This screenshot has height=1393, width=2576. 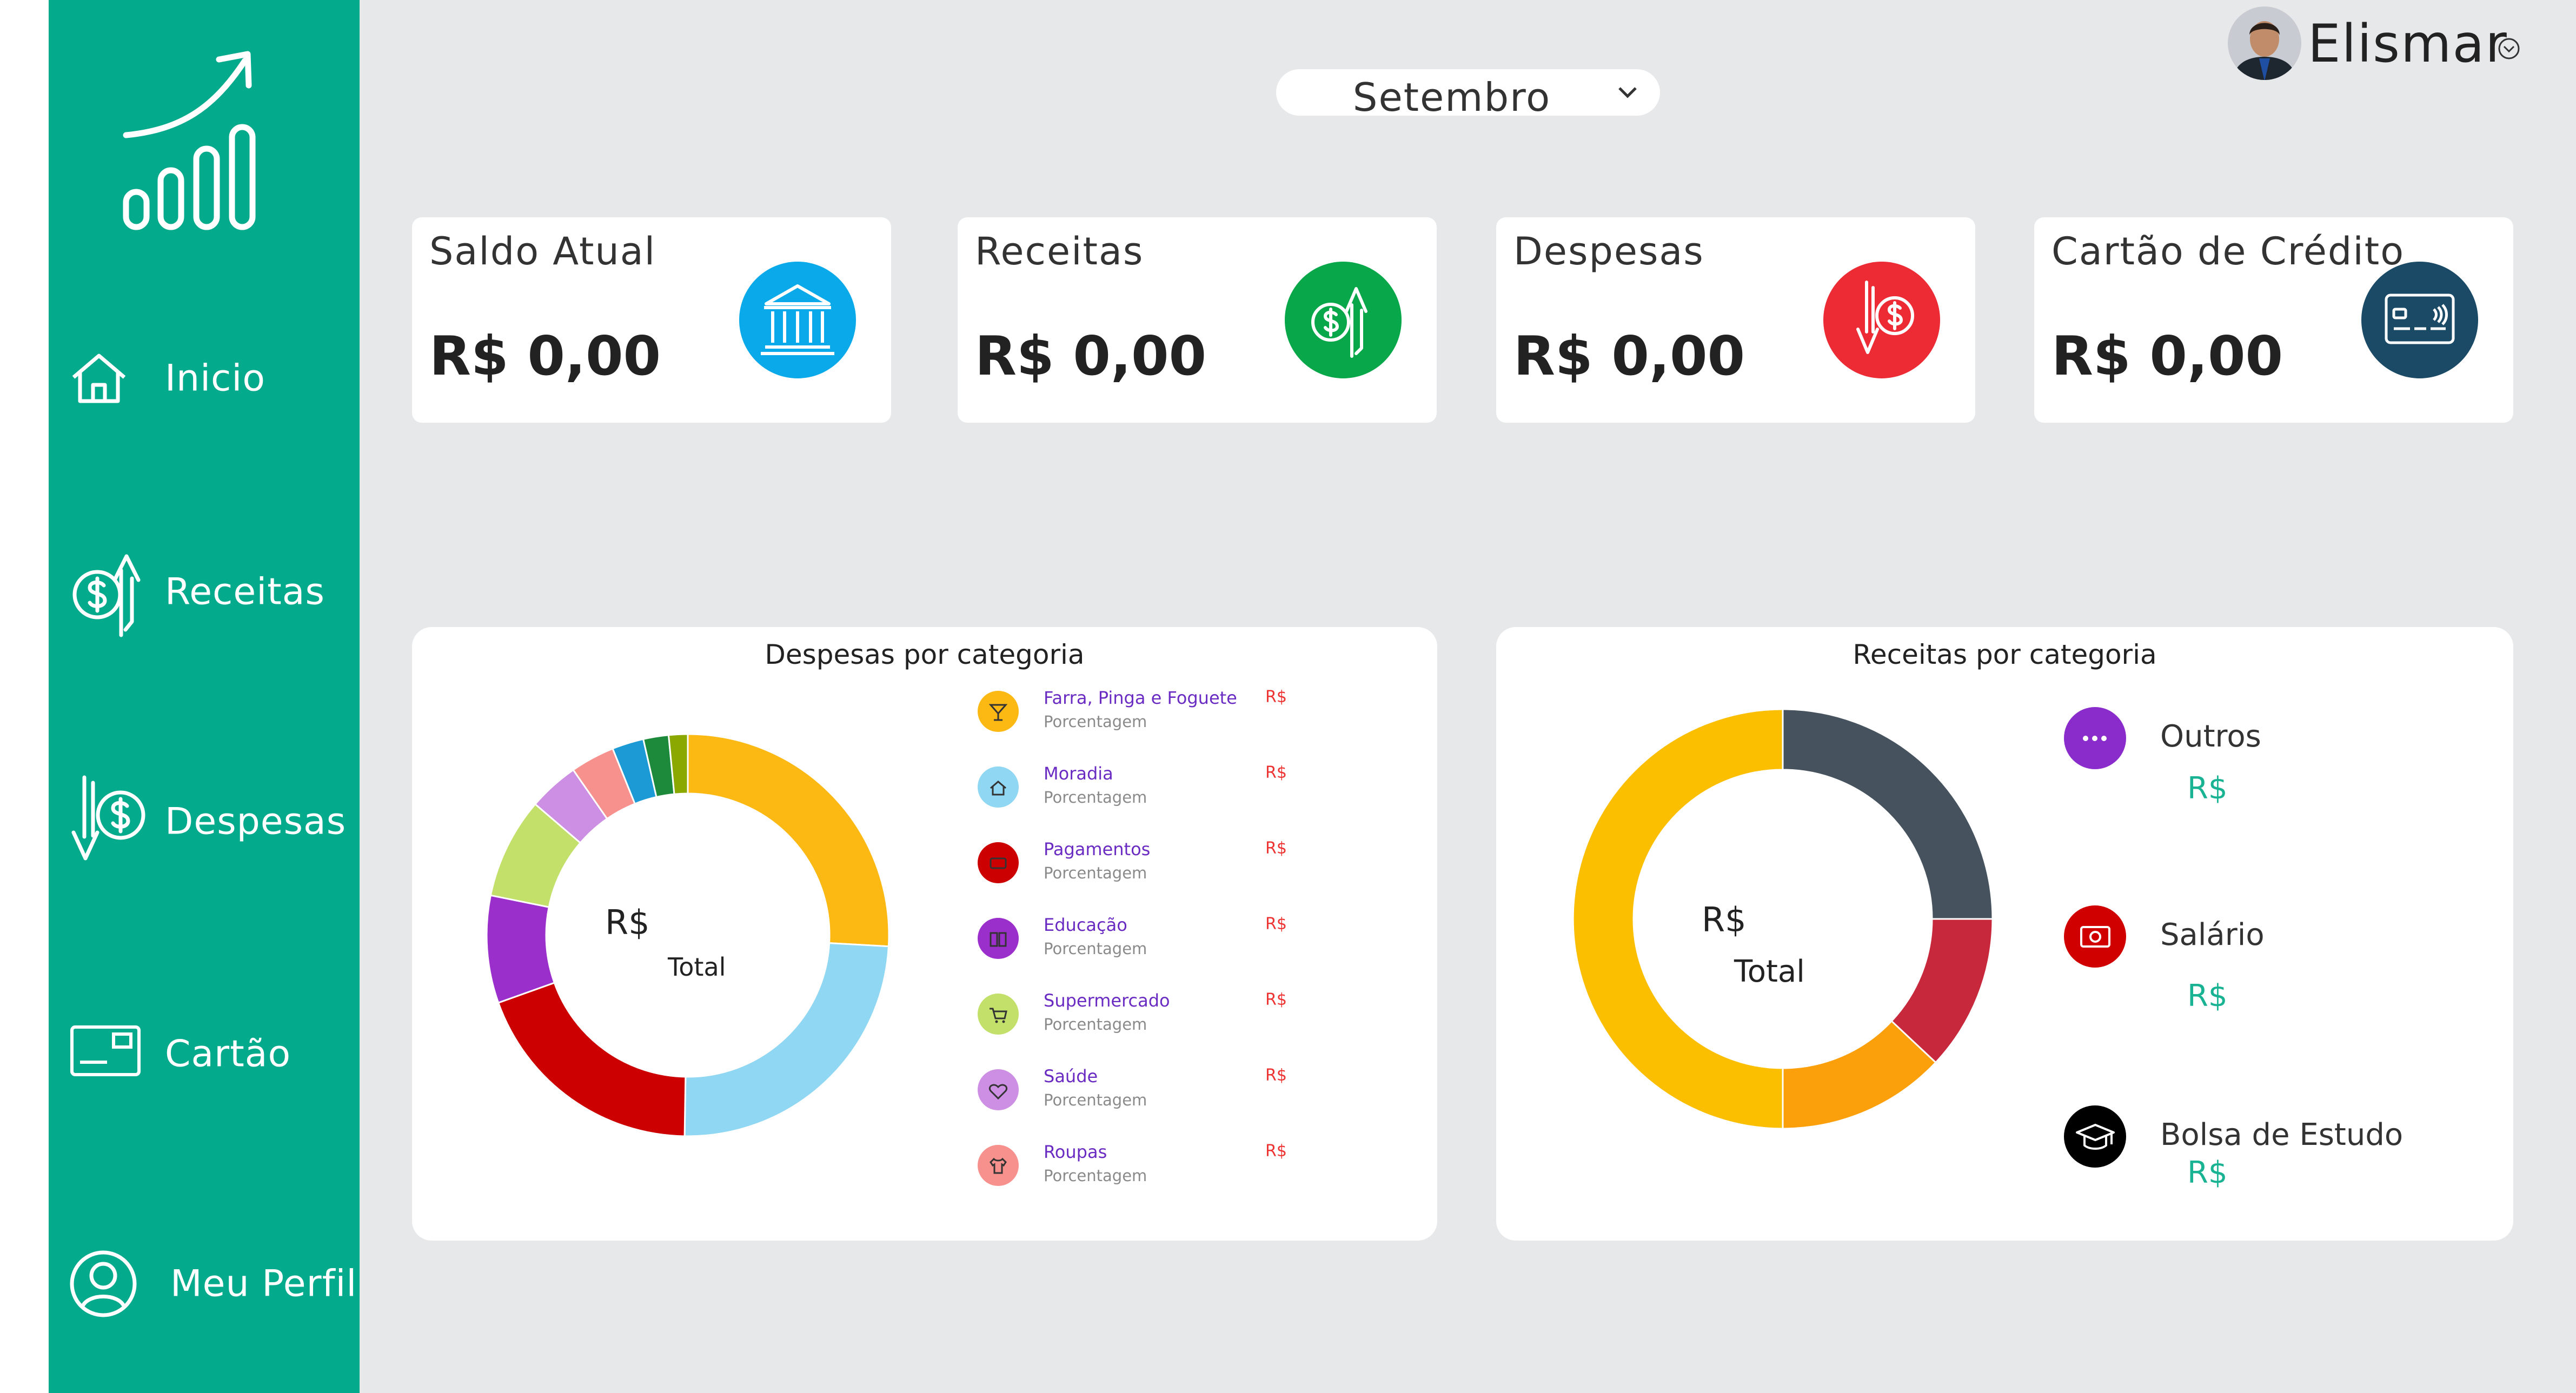 What do you see at coordinates (106, 595) in the screenshot?
I see `income-arrow-icon` at bounding box center [106, 595].